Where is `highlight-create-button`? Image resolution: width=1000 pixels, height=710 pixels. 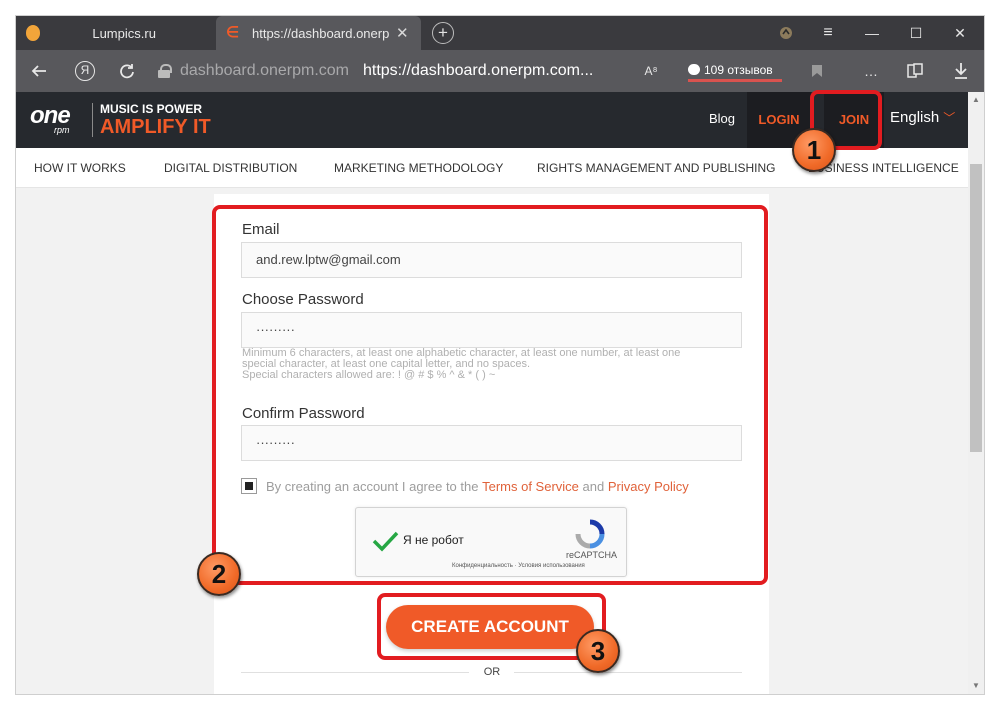
highlight-create-button is located at coordinates (491, 626).